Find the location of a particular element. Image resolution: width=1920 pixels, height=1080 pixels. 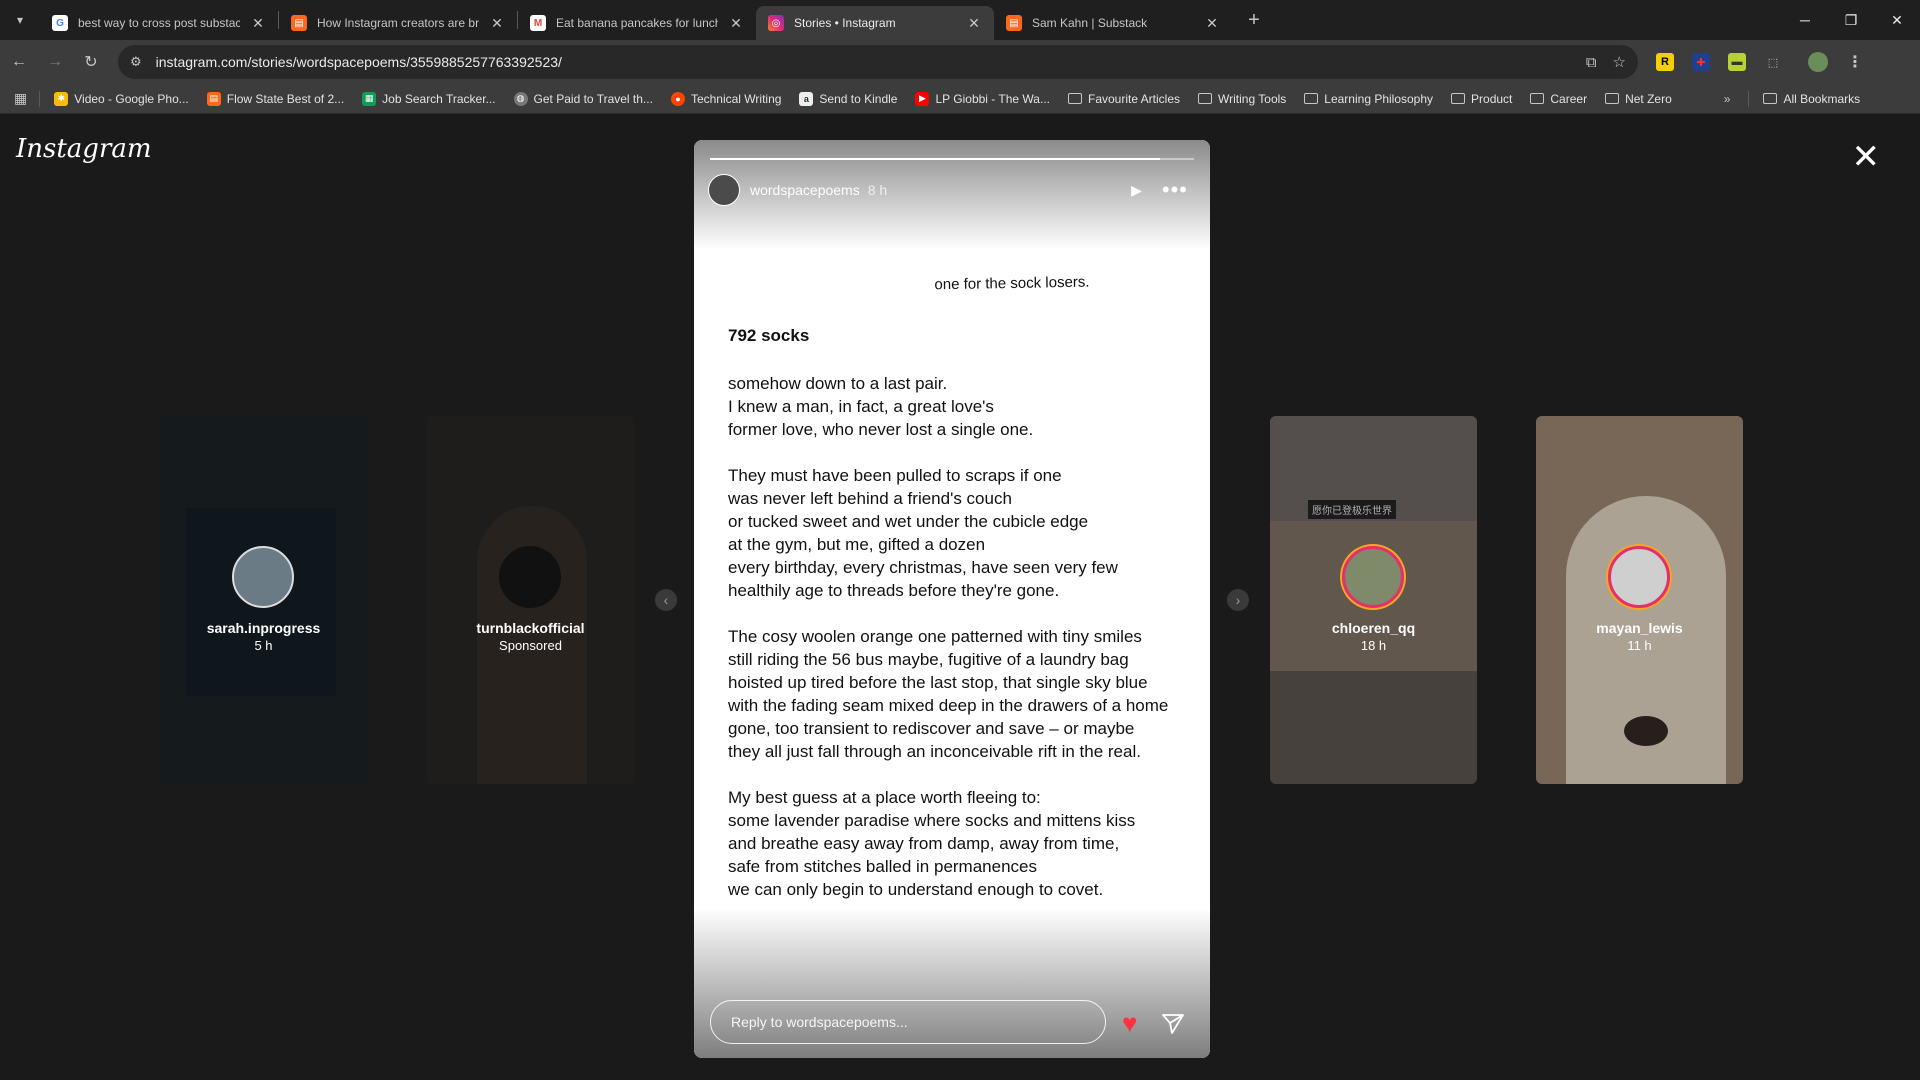

substack-icon: ▤ is located at coordinates (1014, 23).